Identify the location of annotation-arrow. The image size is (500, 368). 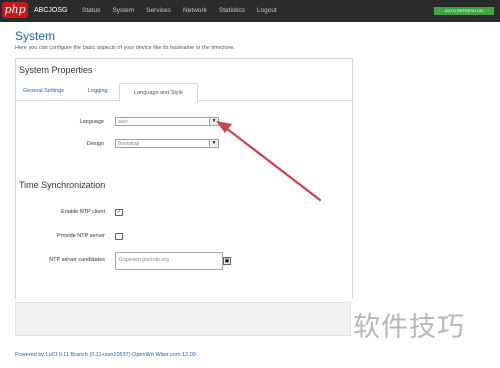
(269, 161).